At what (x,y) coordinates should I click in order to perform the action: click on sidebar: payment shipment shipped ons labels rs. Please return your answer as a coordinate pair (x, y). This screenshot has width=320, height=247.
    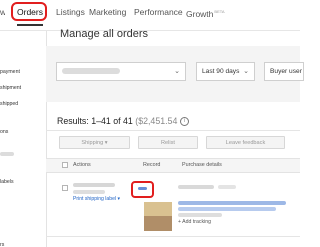
    Looking at the image, I should click on (23, 139).